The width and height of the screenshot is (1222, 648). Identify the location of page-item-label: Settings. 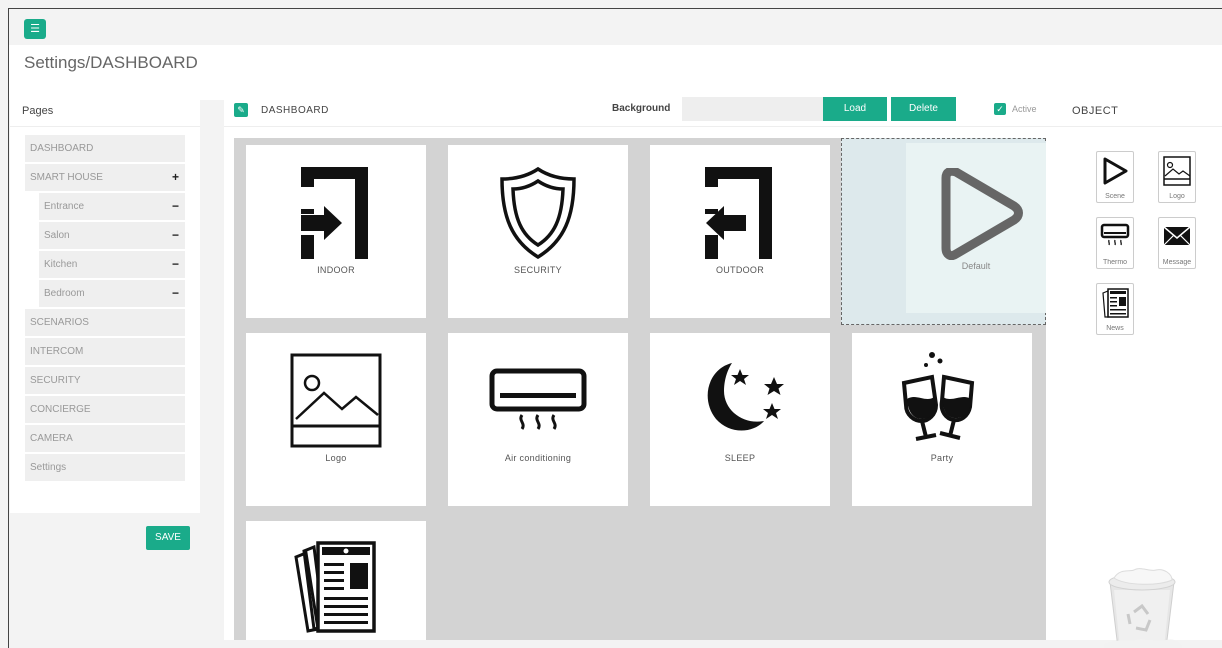
(48, 467).